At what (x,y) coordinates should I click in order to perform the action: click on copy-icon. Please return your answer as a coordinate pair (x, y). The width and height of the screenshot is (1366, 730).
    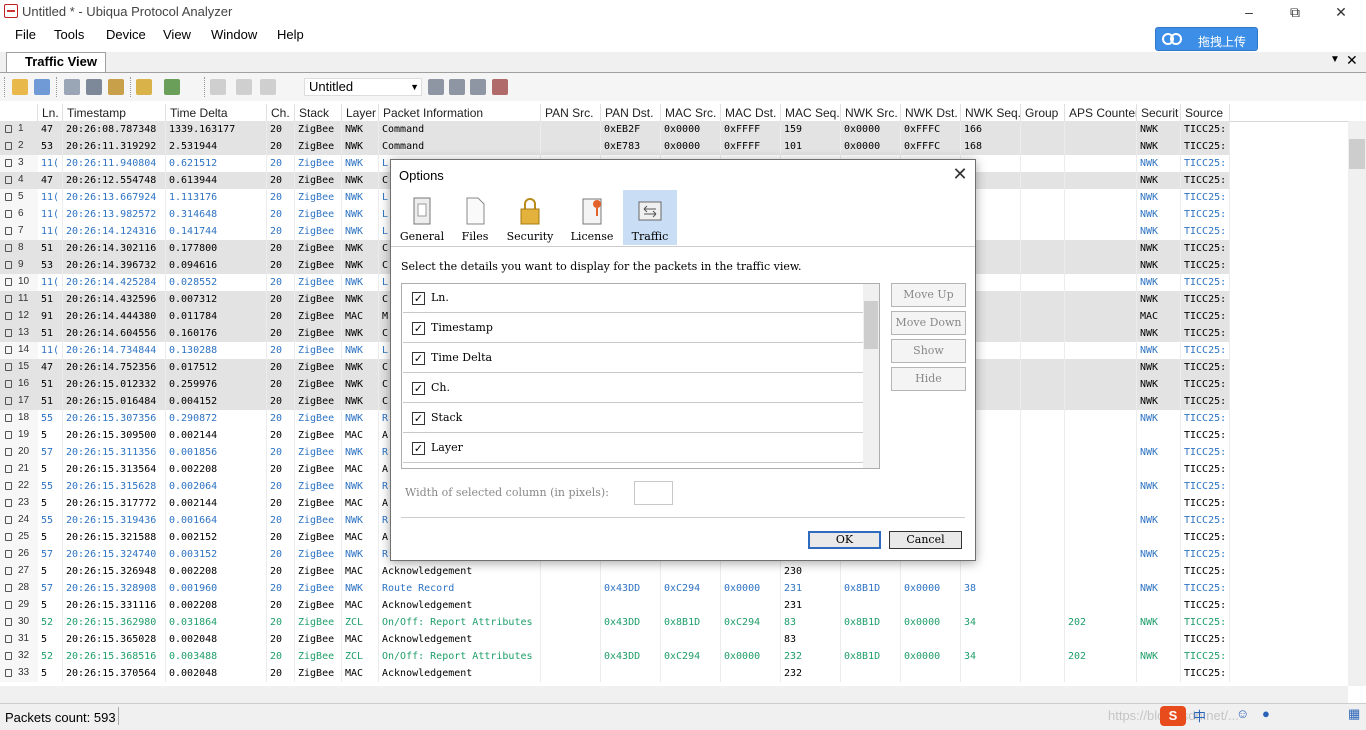
    Looking at the image, I should click on (218, 87).